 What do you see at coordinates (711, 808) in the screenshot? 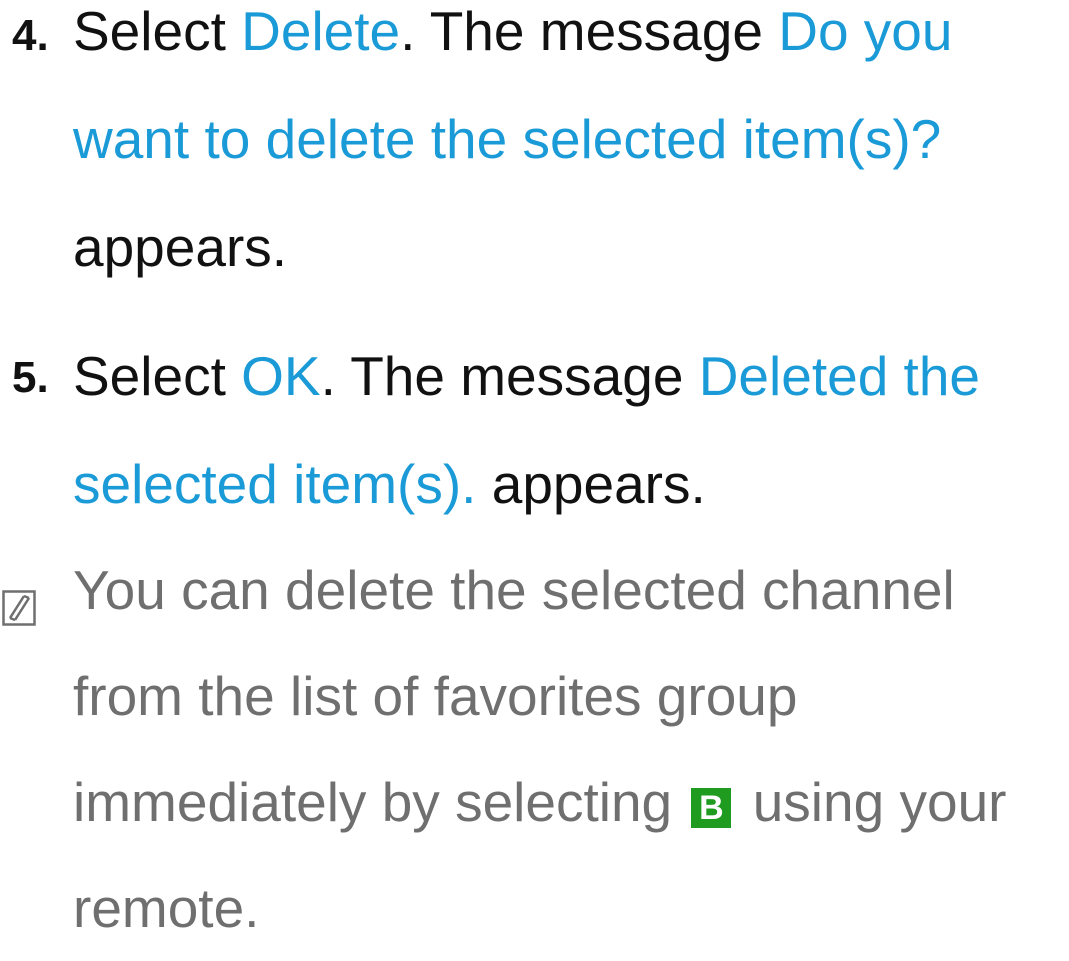
I see `b-button-icon: B` at bounding box center [711, 808].